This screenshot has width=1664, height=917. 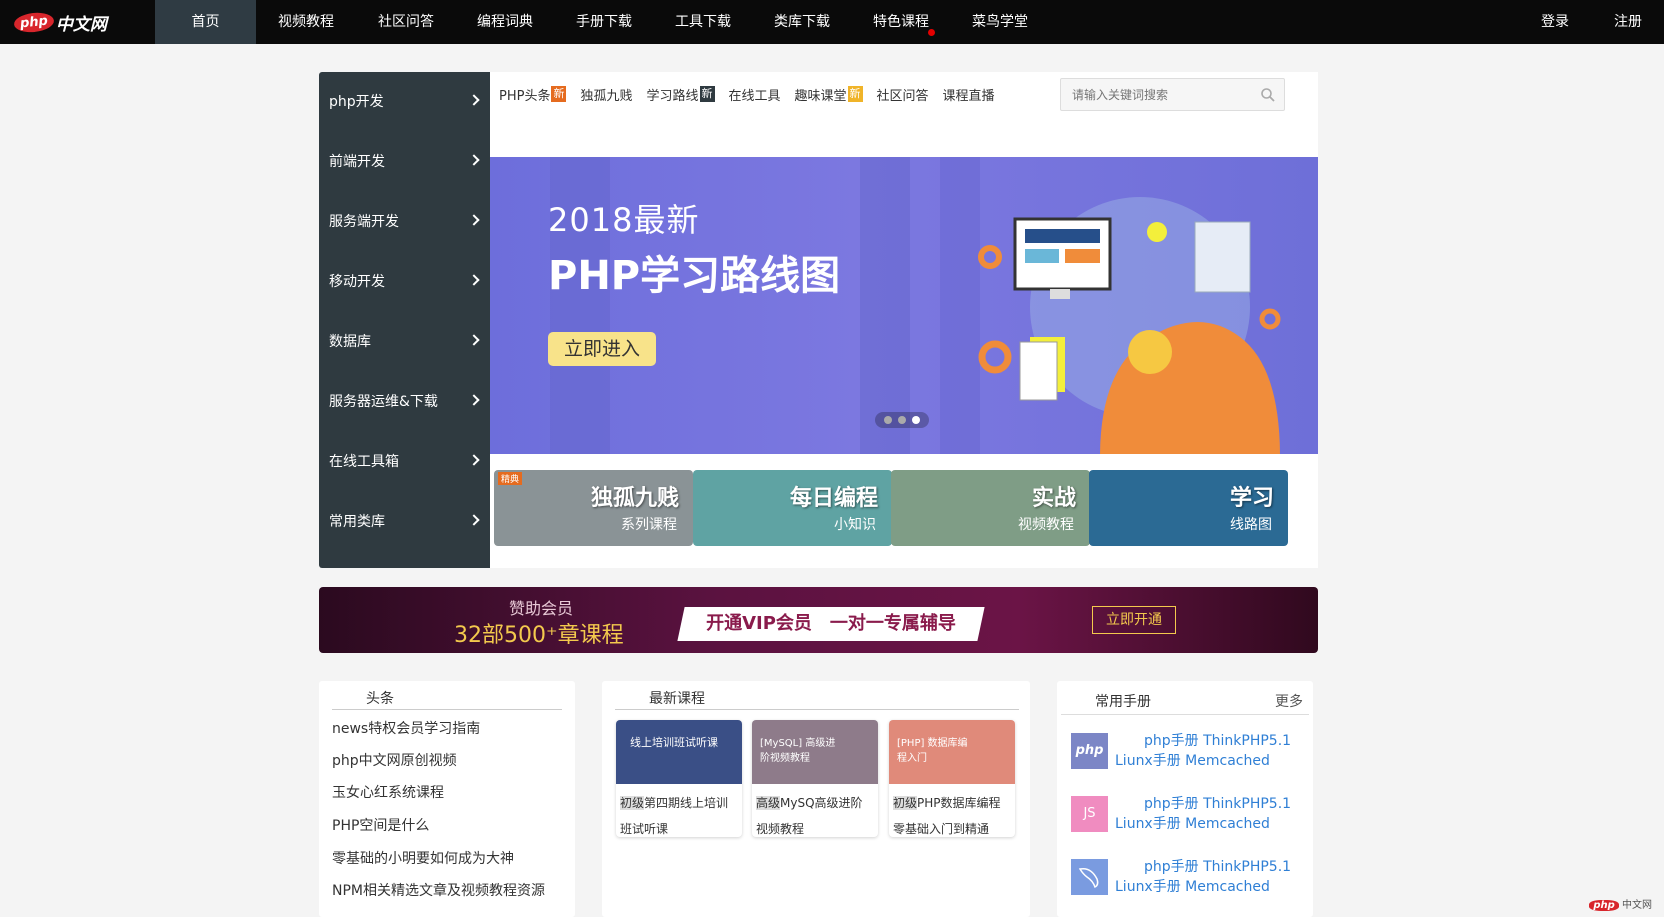 I want to click on headline-item: 玉女心红系统课程, so click(x=388, y=792).